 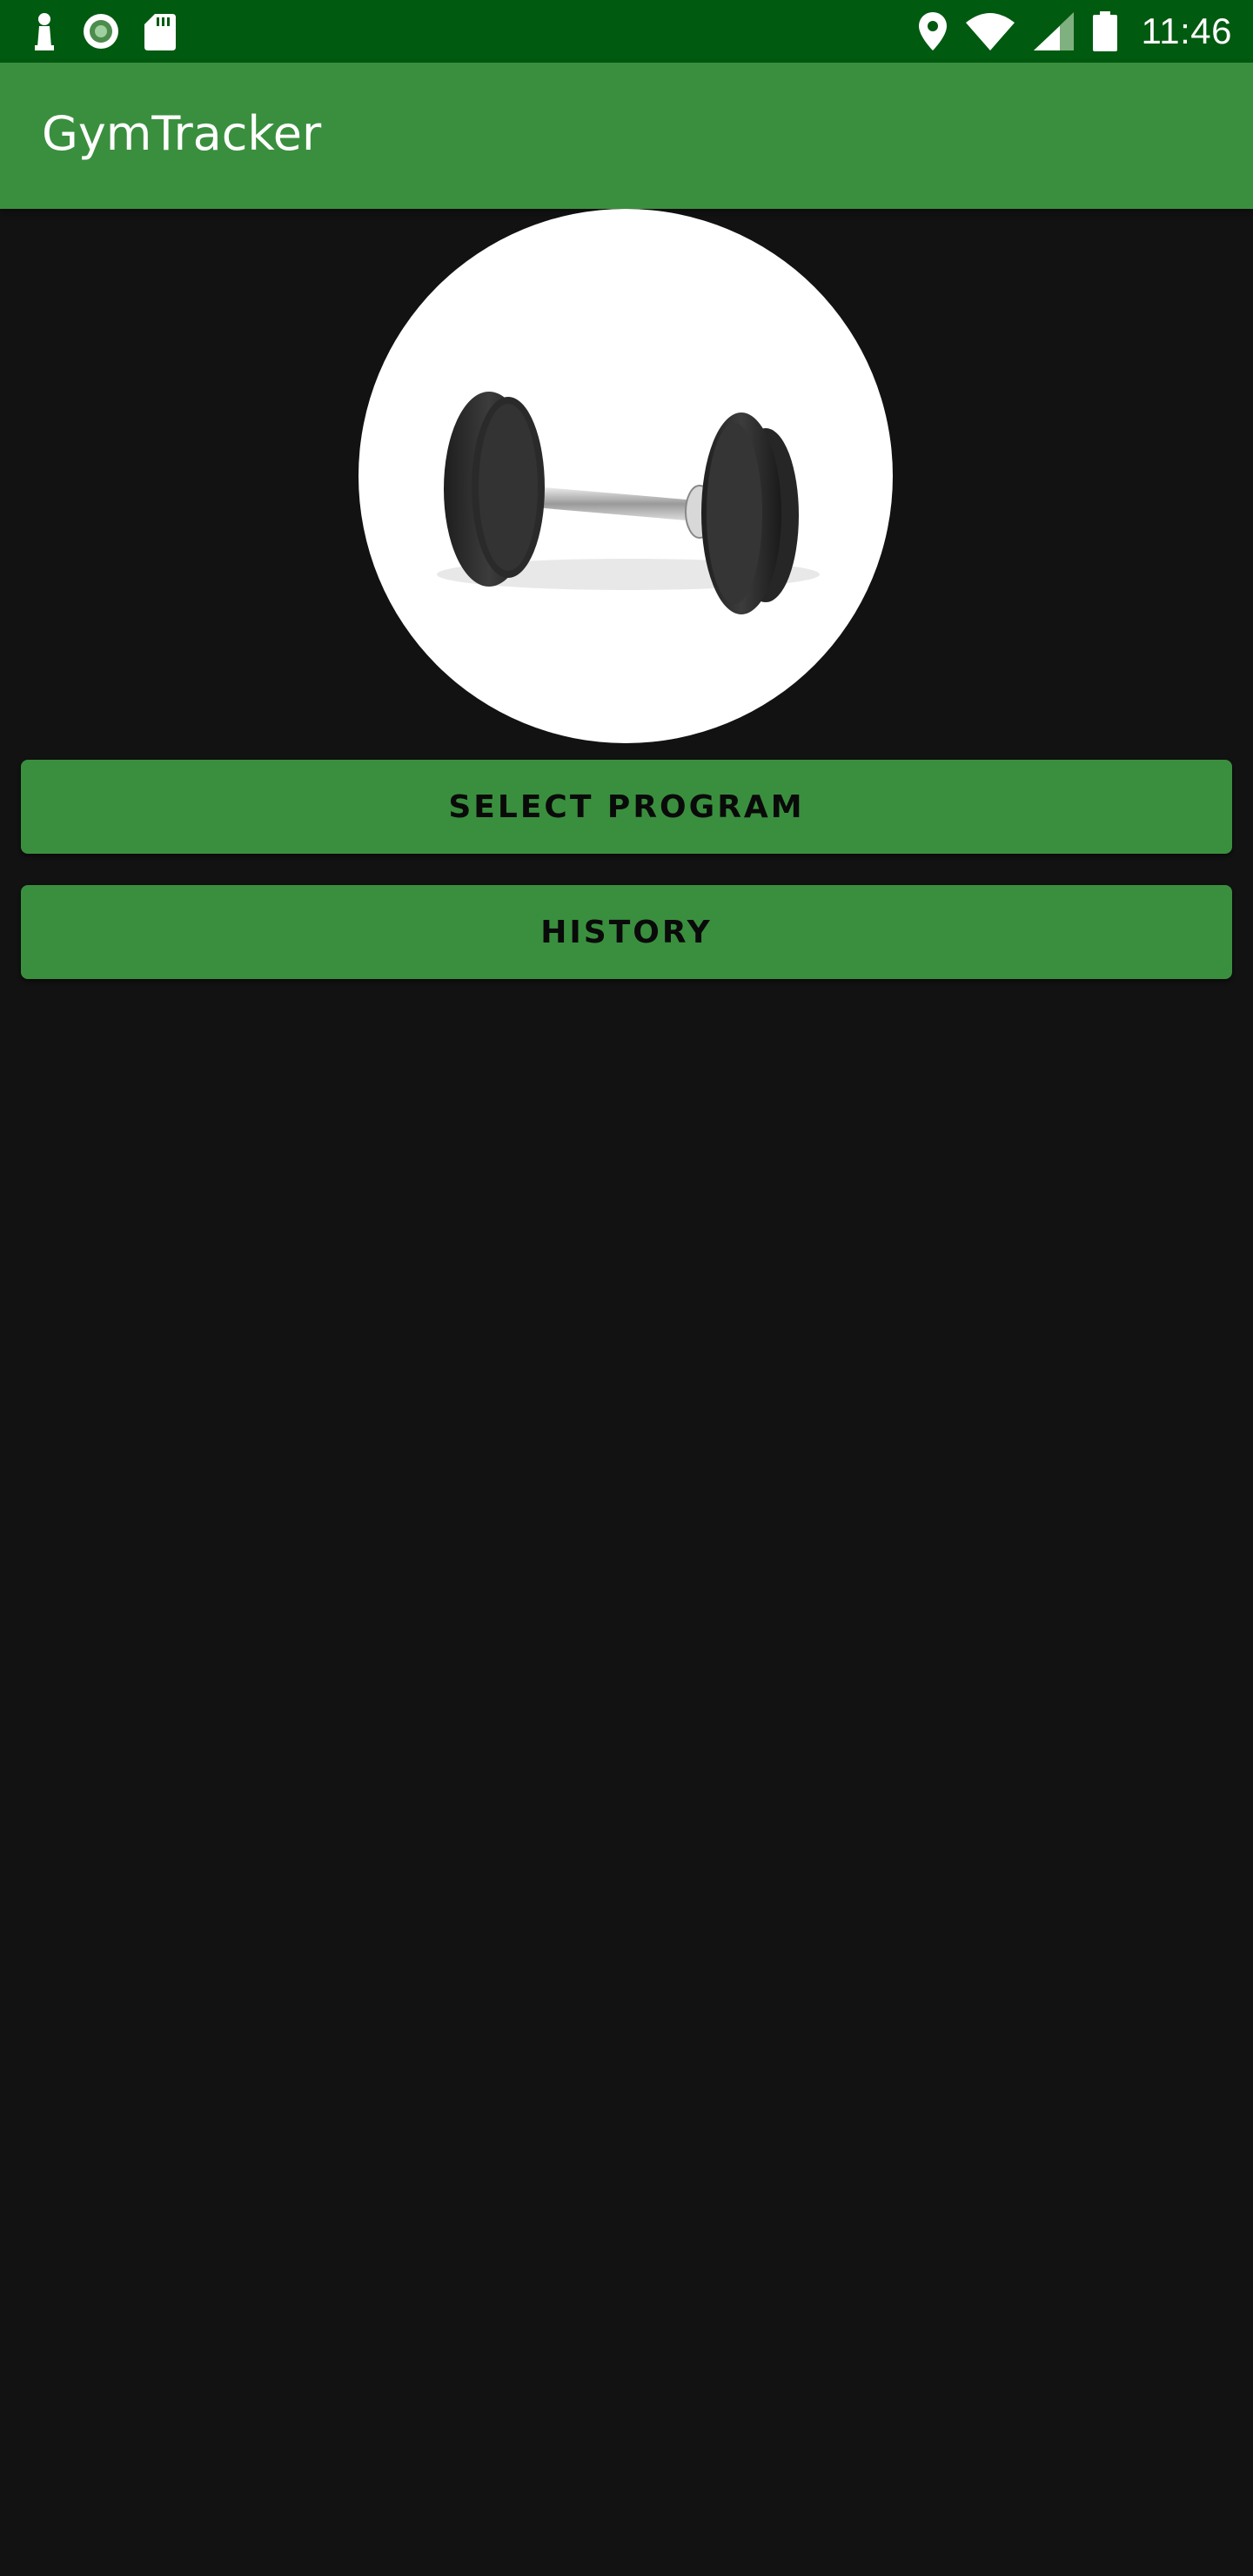 I want to click on history-button: HISTORY, so click(x=626, y=932).